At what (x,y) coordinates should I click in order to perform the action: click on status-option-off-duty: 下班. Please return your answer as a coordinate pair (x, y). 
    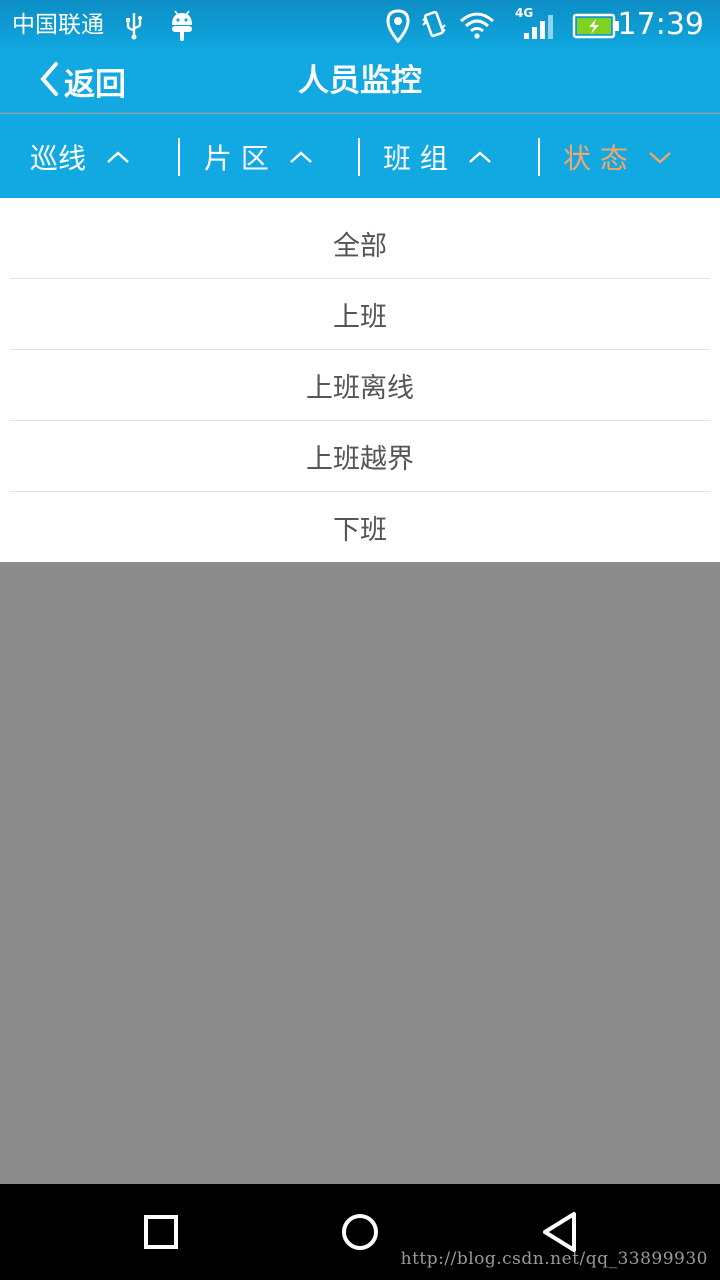
    Looking at the image, I should click on (360, 527).